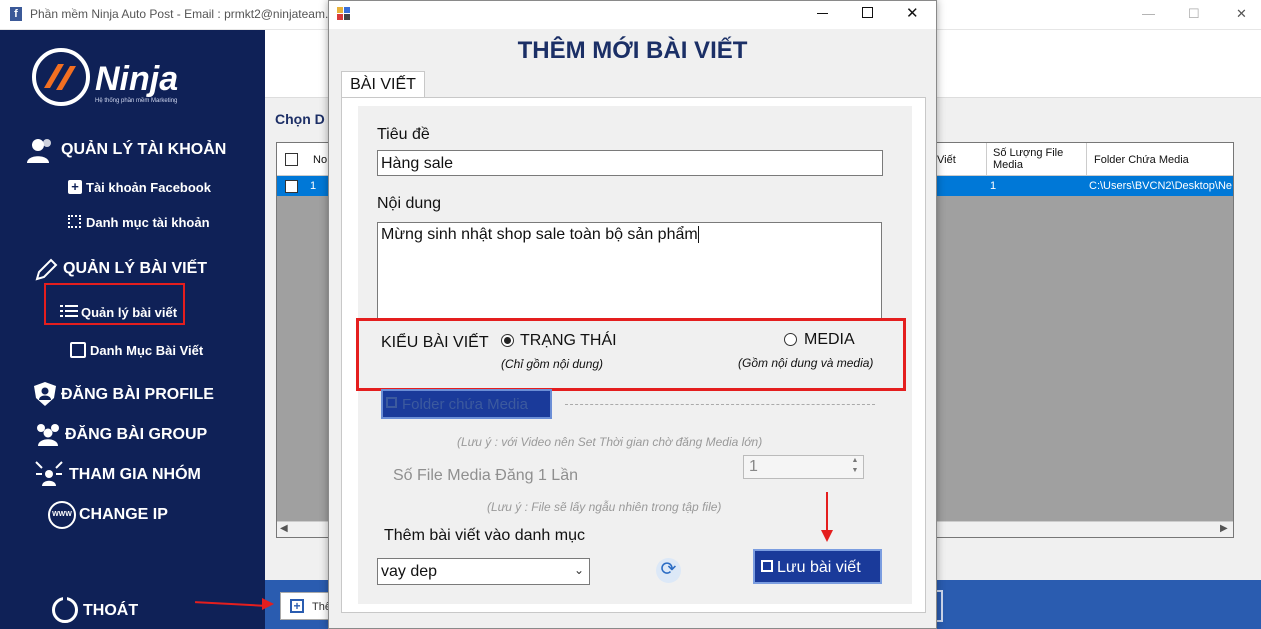 The height and width of the screenshot is (629, 1261). Describe the element at coordinates (320, 160) in the screenshot. I see `grid-header-no: No` at that location.